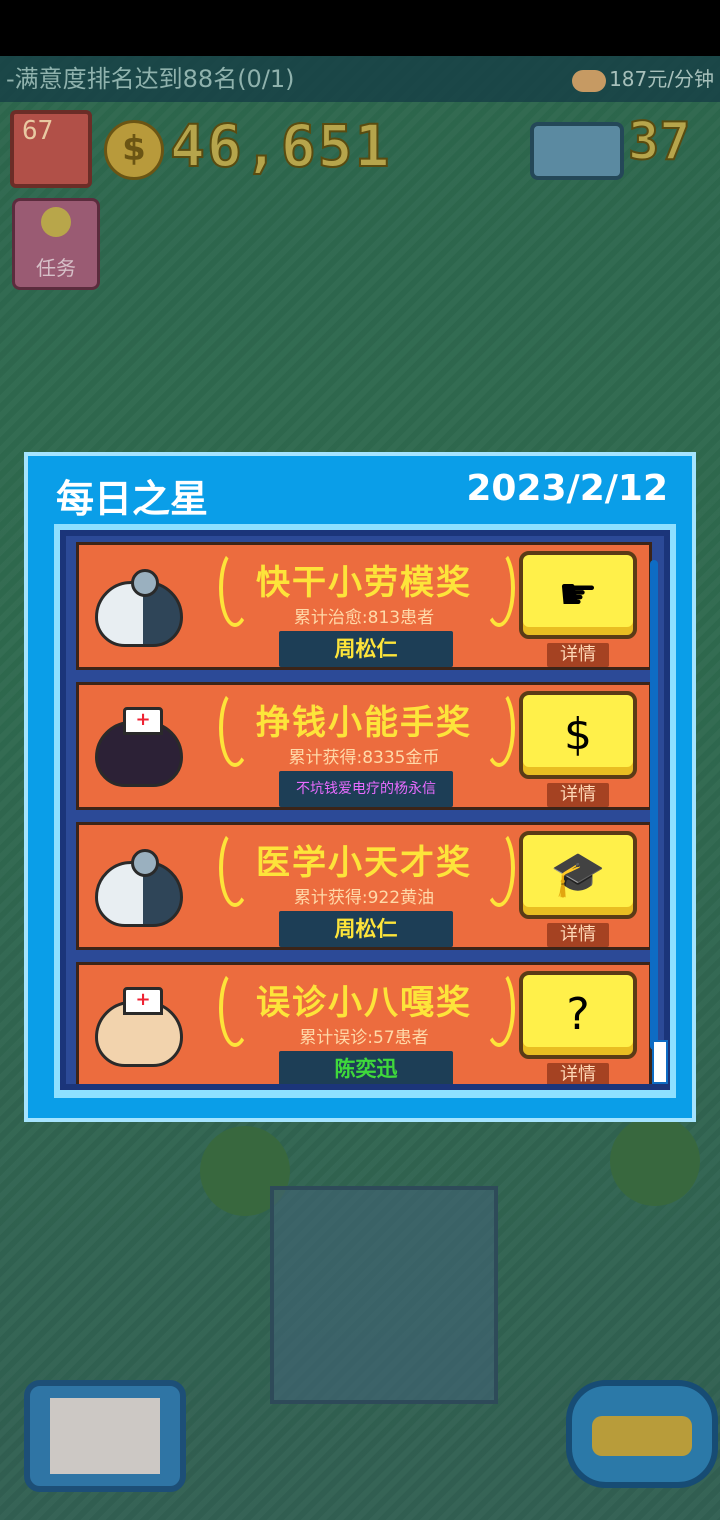 The width and height of the screenshot is (720, 1520). I want to click on piggy-bank-icon, so click(589, 81).